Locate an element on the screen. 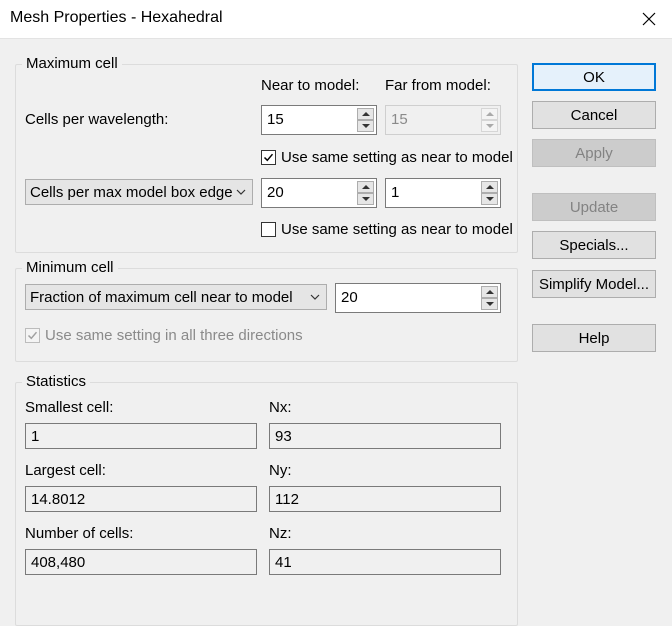  far-header: Far from model: is located at coordinates (438, 85).